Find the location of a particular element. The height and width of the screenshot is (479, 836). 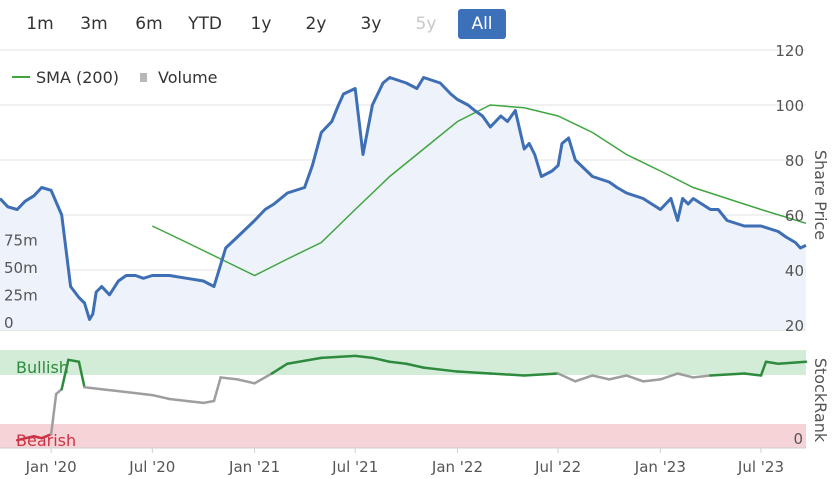

volume-tick-25m: 25m is located at coordinates (21, 296).